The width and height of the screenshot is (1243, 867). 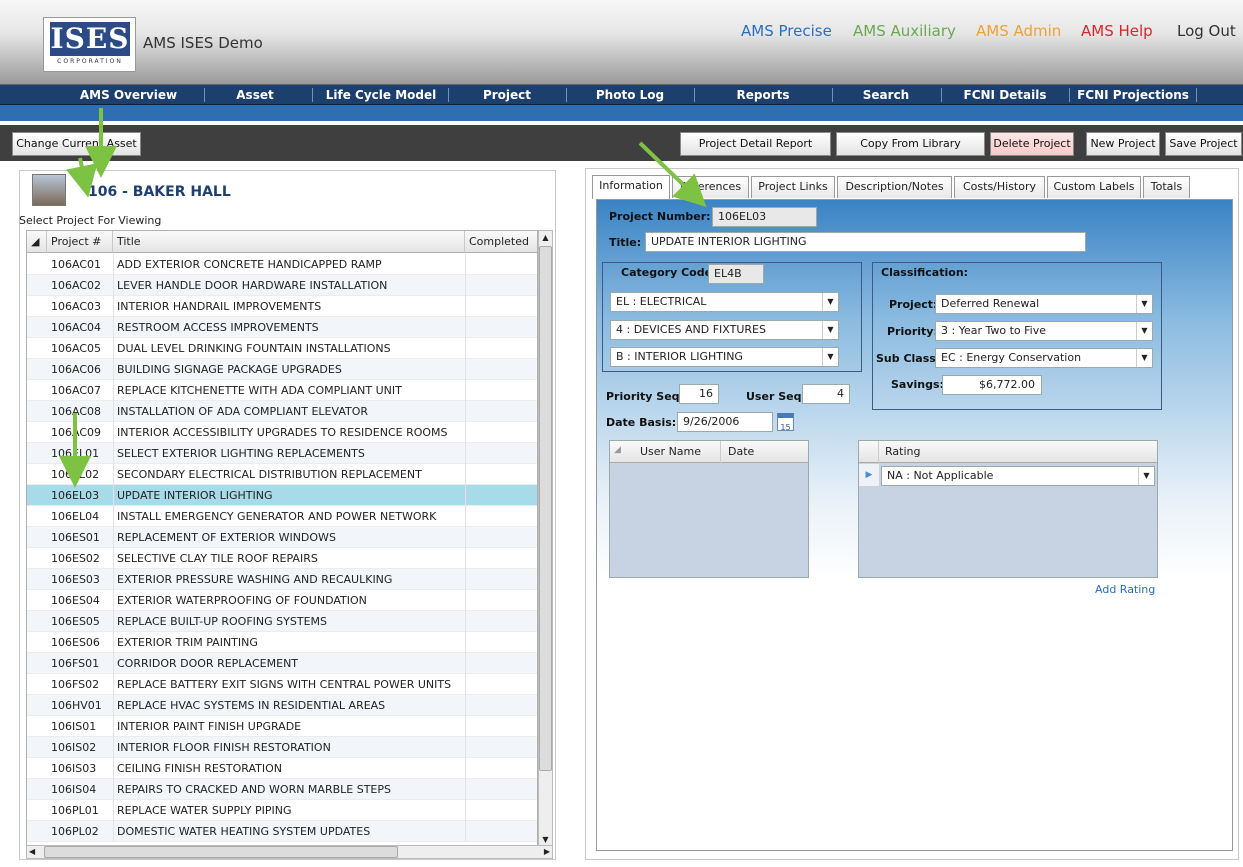 What do you see at coordinates (763, 95) in the screenshot?
I see `nav-reports: Reports` at bounding box center [763, 95].